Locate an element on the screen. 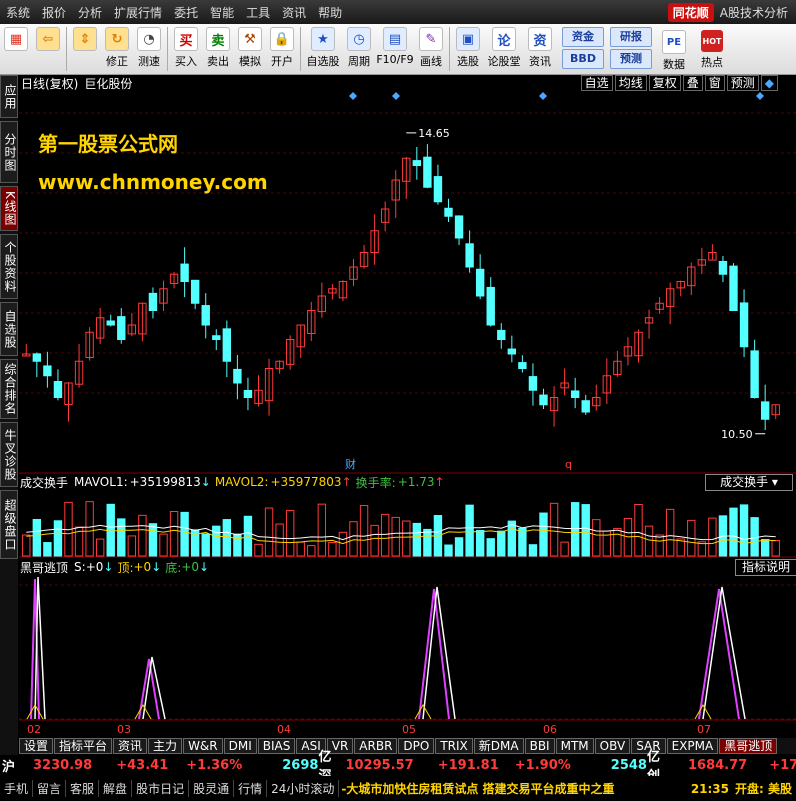 This screenshot has width=796, height=801. indicator-tab: 新DMA is located at coordinates (498, 746).